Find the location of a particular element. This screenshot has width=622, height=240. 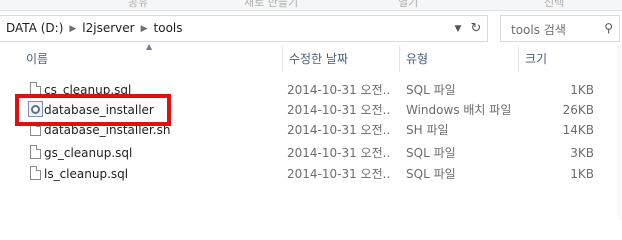

batch-file-icon is located at coordinates (35, 109).